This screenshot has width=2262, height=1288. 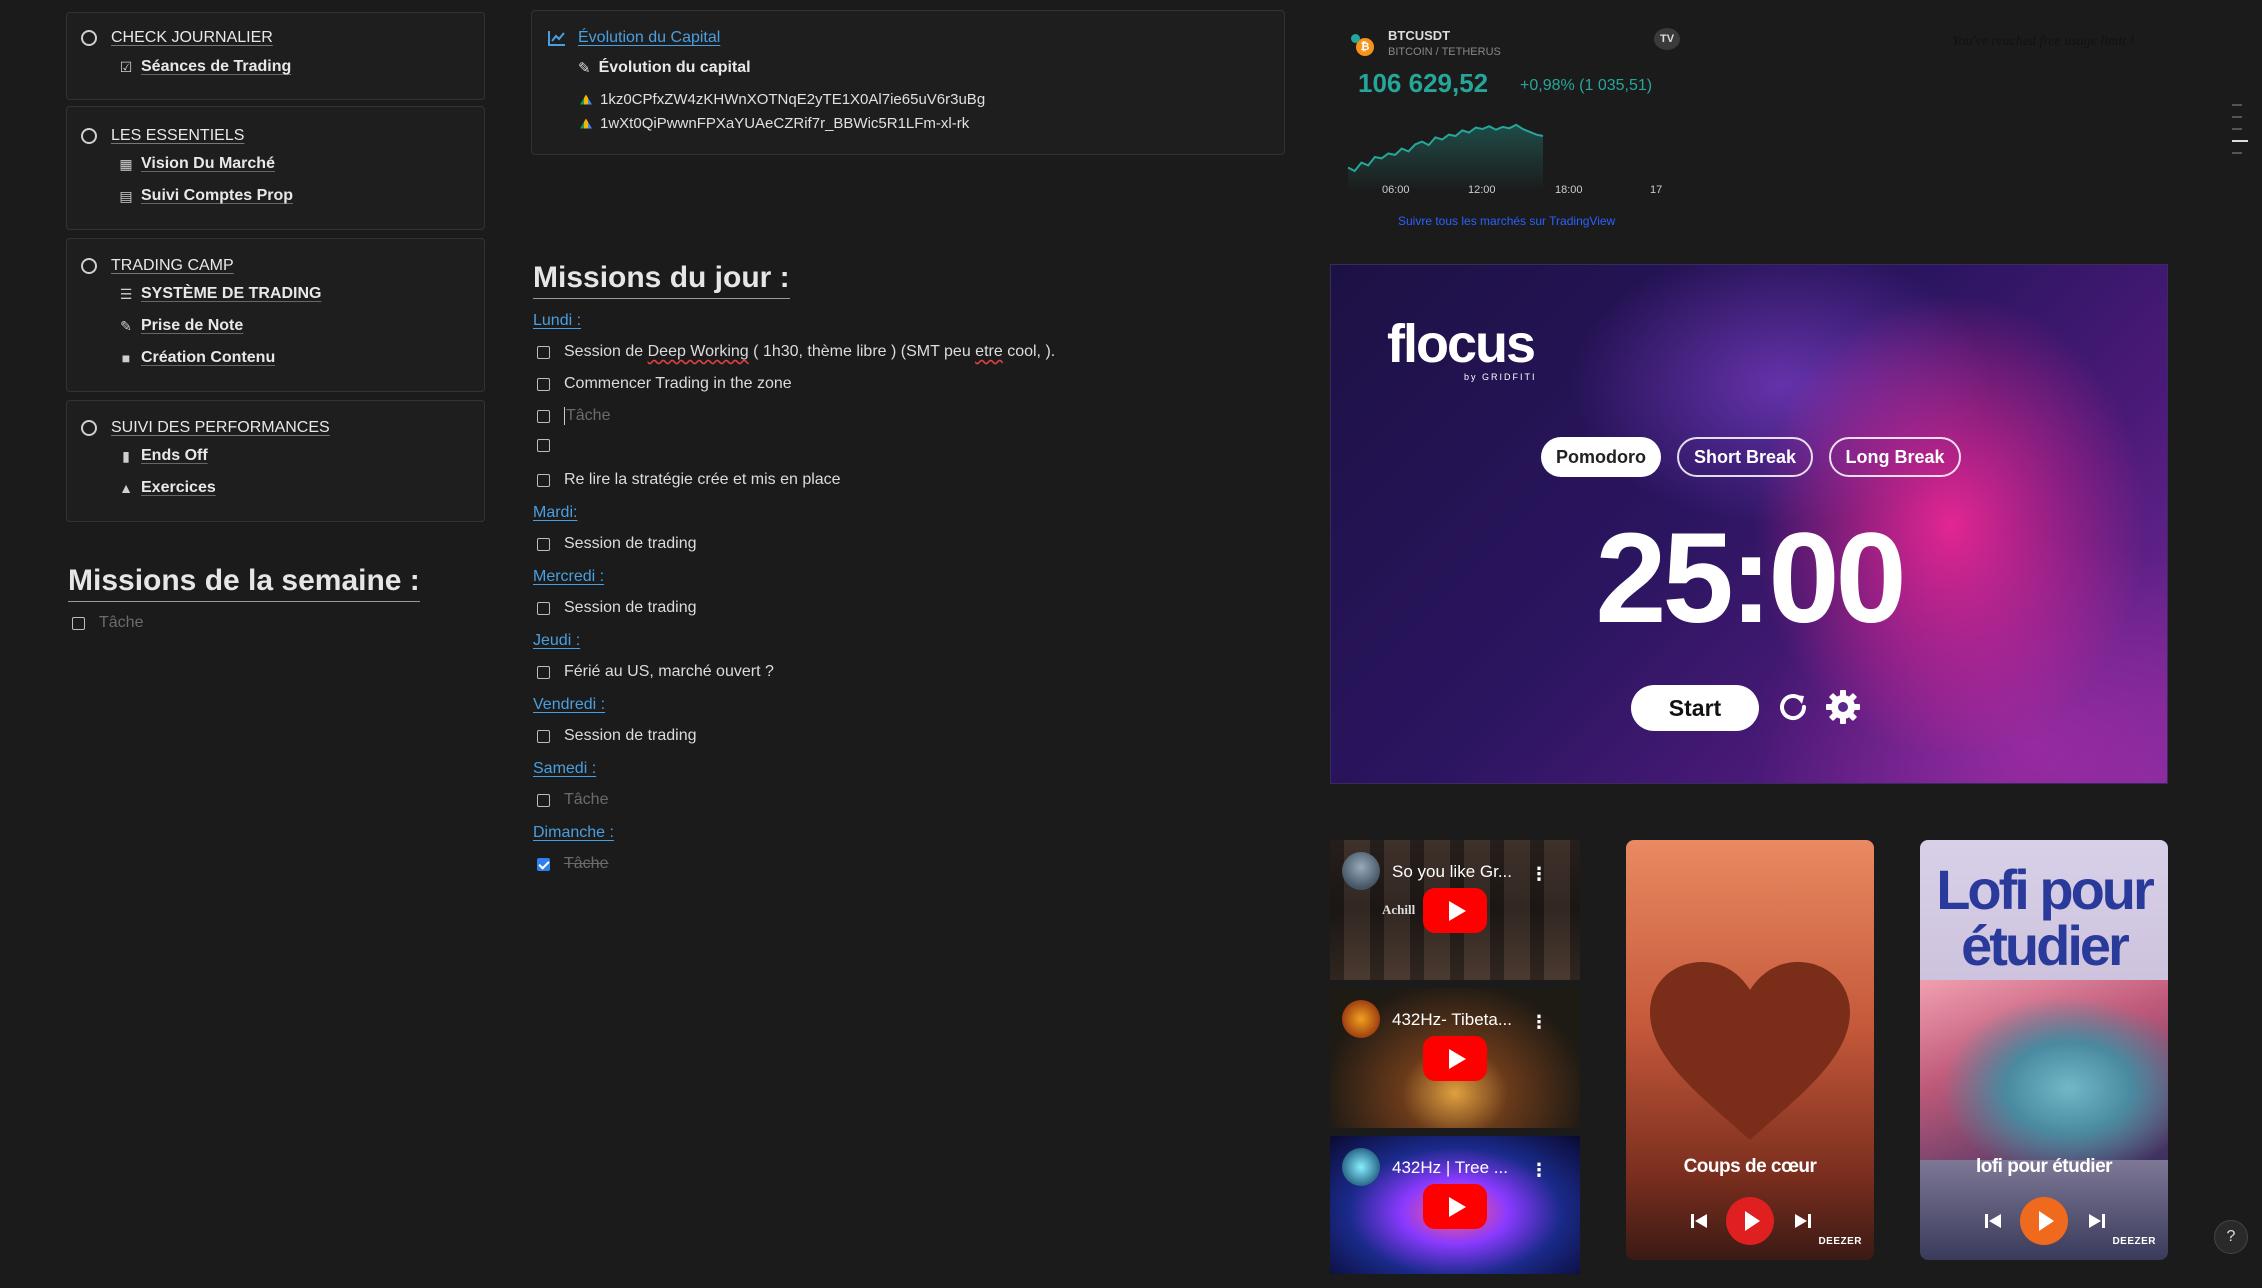 What do you see at coordinates (172, 266) in the screenshot?
I see `section-title: TRADING CAMP` at bounding box center [172, 266].